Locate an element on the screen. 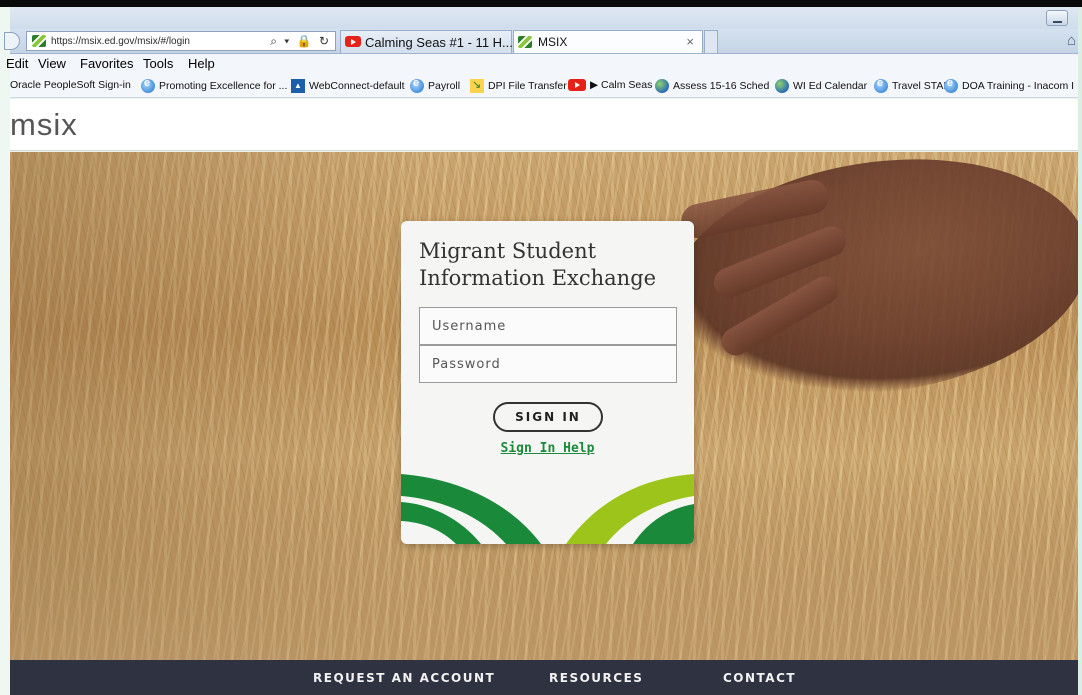 This screenshot has height=695, width=1082. favorite-item: ▲ WebConnect-default is located at coordinates (348, 86).